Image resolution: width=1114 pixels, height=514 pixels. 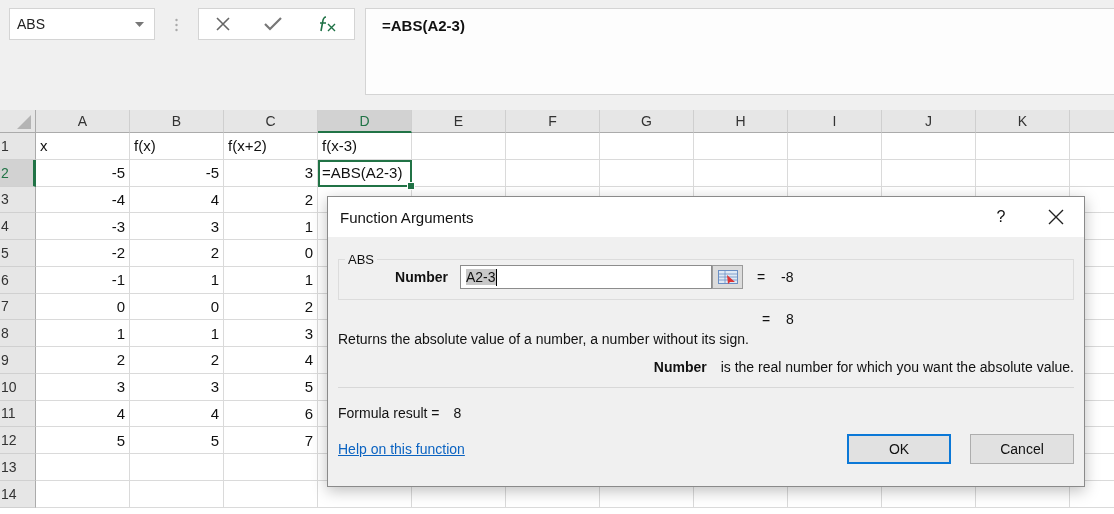 I want to click on column-header: J, so click(x=929, y=121).